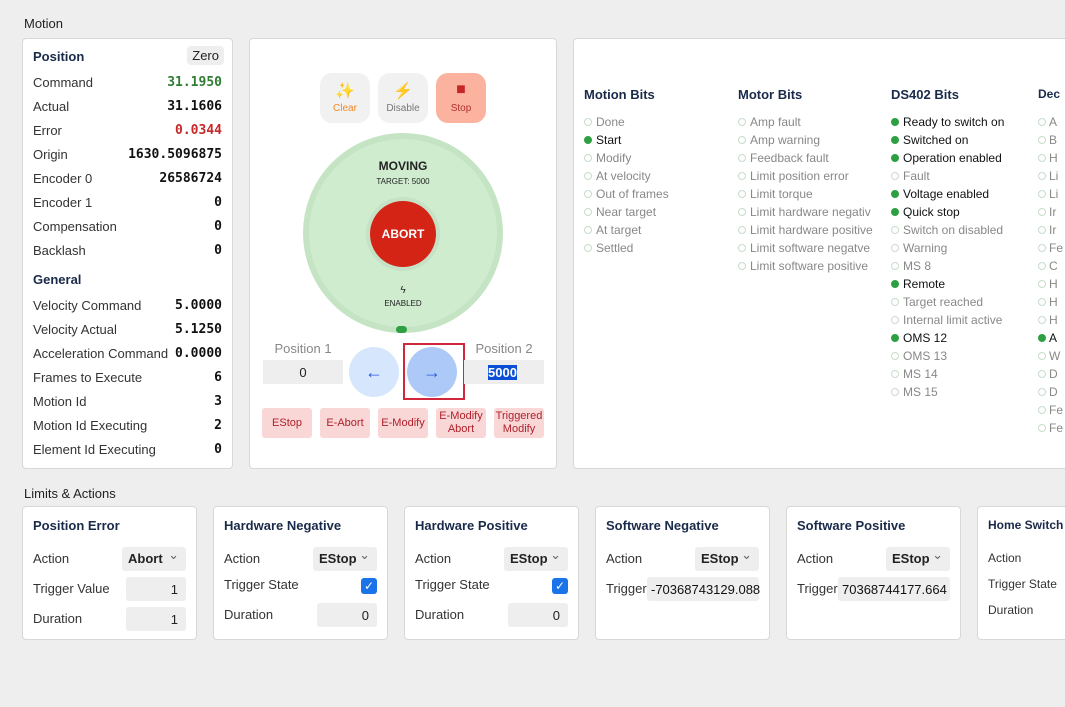 The image size is (1065, 707). Describe the element at coordinates (287, 423) in the screenshot. I see `action-button-estop: EStop` at that location.